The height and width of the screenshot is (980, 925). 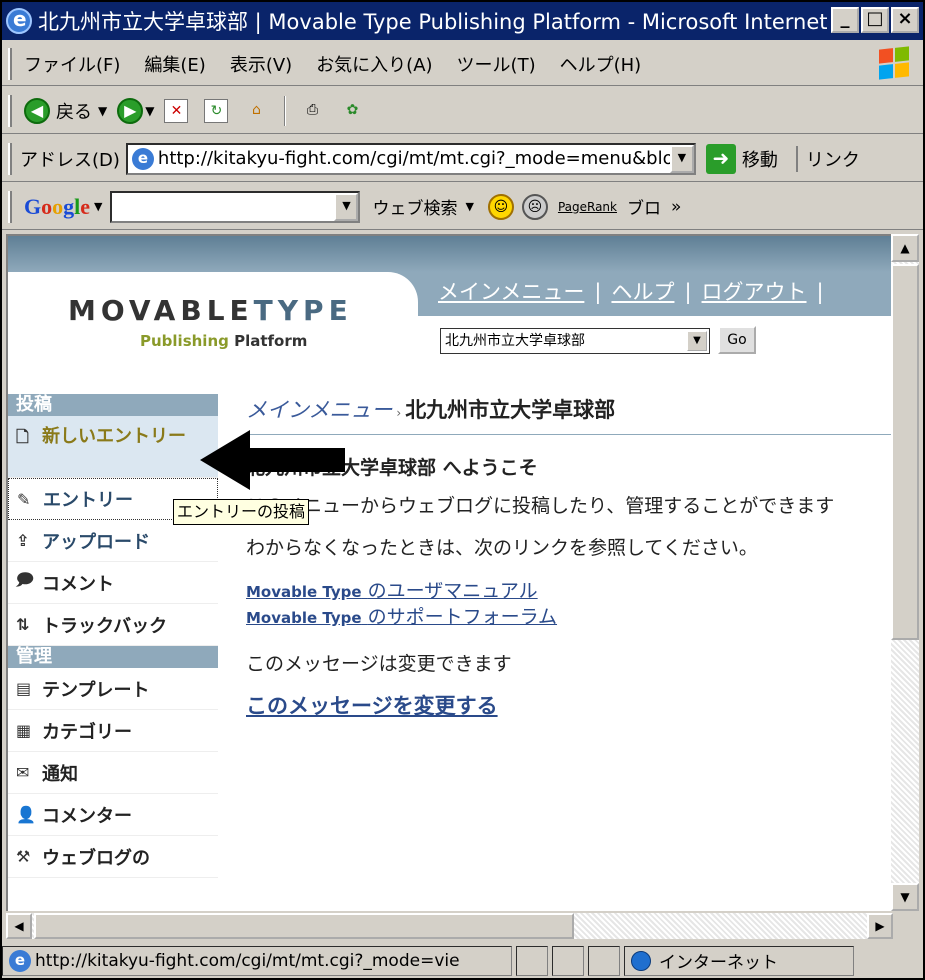 I want to click on nav-commenters: 👤 コメンター, so click(x=113, y=815).